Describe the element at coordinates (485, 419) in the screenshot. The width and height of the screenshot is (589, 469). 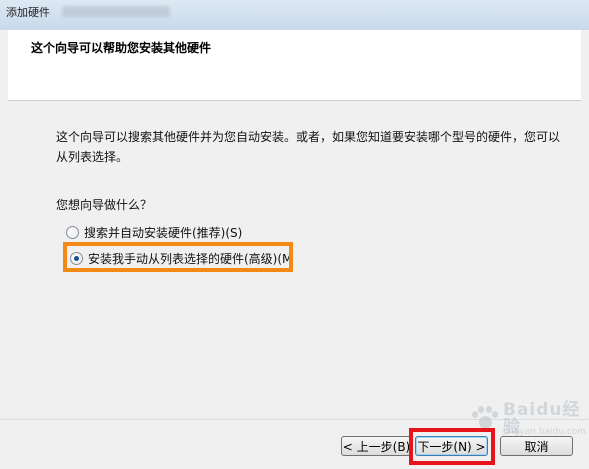
I see `paw-logo-icon` at that location.